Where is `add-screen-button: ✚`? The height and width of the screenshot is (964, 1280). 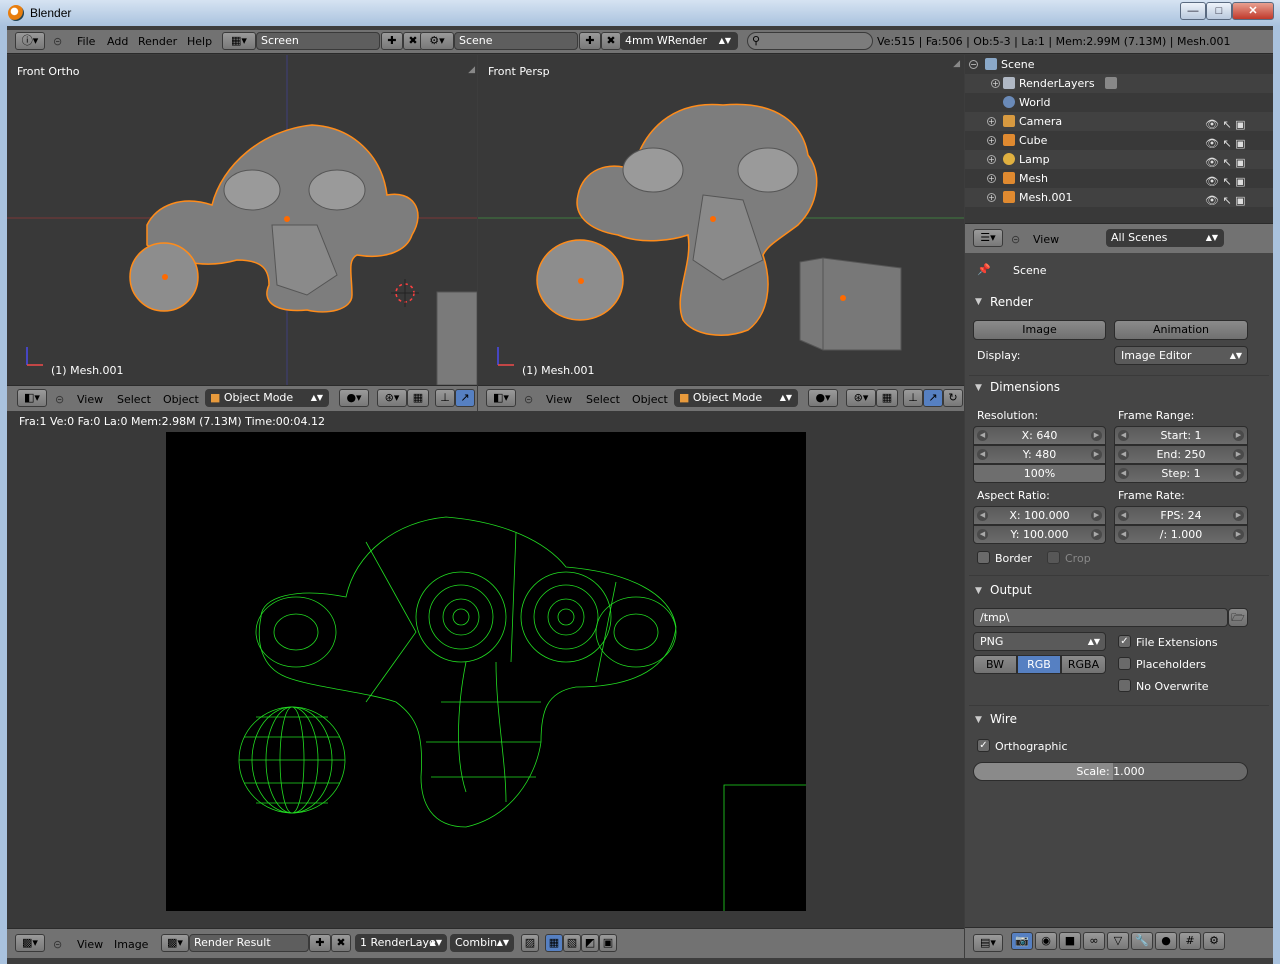
add-screen-button: ✚ is located at coordinates (392, 41).